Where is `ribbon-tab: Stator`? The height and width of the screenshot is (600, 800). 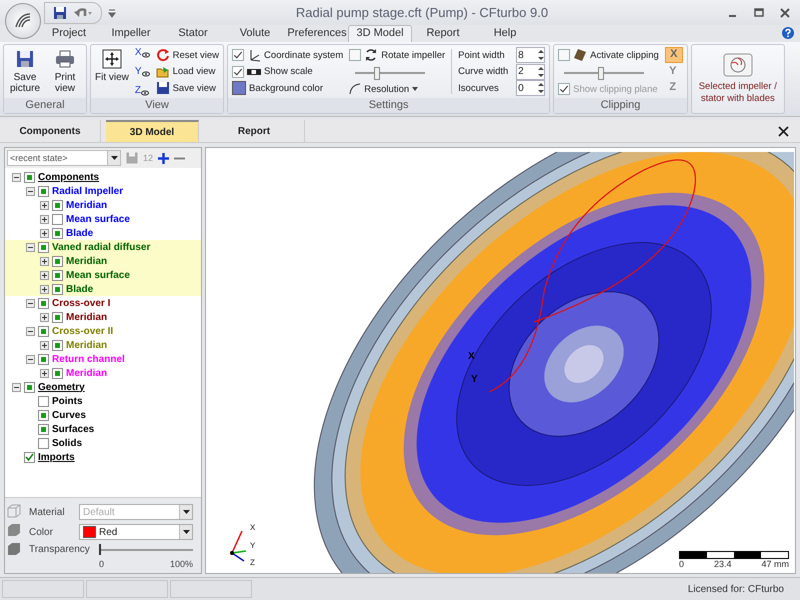
ribbon-tab: Stator is located at coordinates (193, 34).